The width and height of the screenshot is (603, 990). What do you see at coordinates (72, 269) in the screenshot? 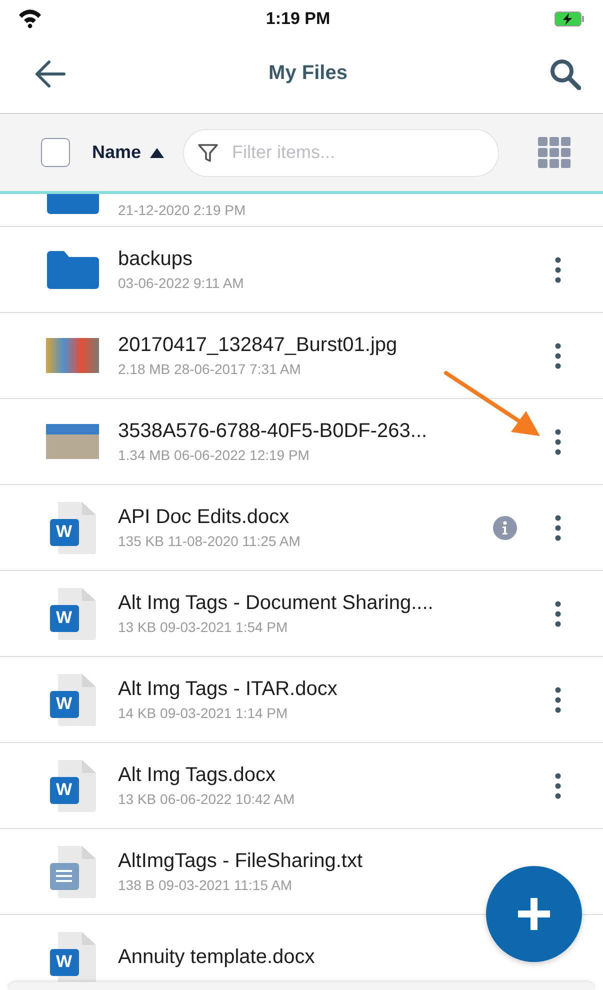
I see `folder-icon` at bounding box center [72, 269].